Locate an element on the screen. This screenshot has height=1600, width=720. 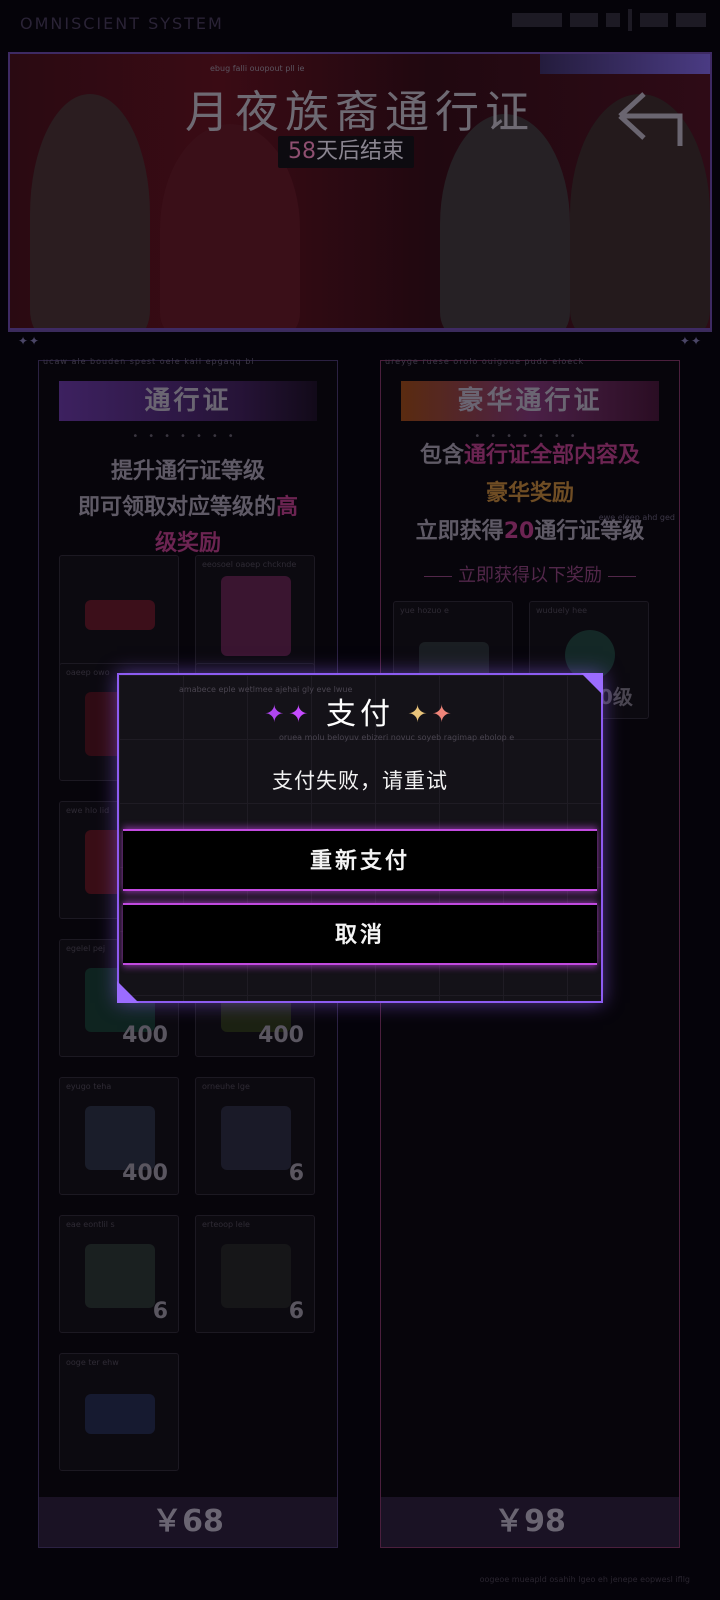
cancel-button: 取消 is located at coordinates (360, 934).